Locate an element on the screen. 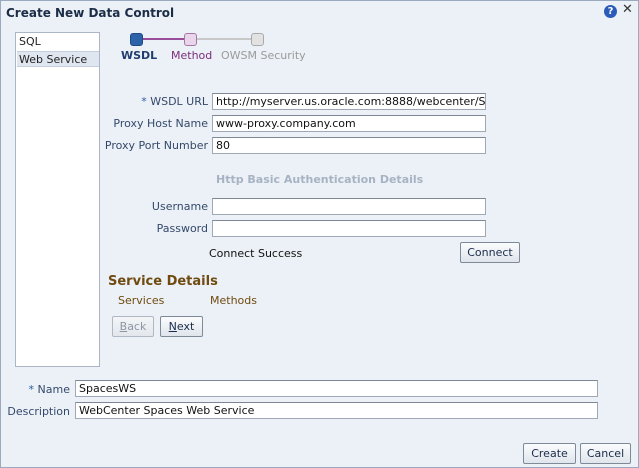  help-icon: ? is located at coordinates (610, 11).